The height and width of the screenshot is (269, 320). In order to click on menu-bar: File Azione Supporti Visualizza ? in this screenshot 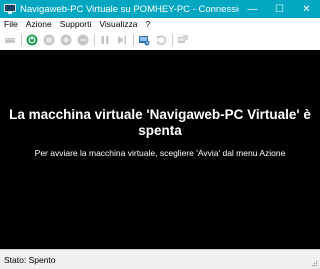, I will do `click(160, 24)`.